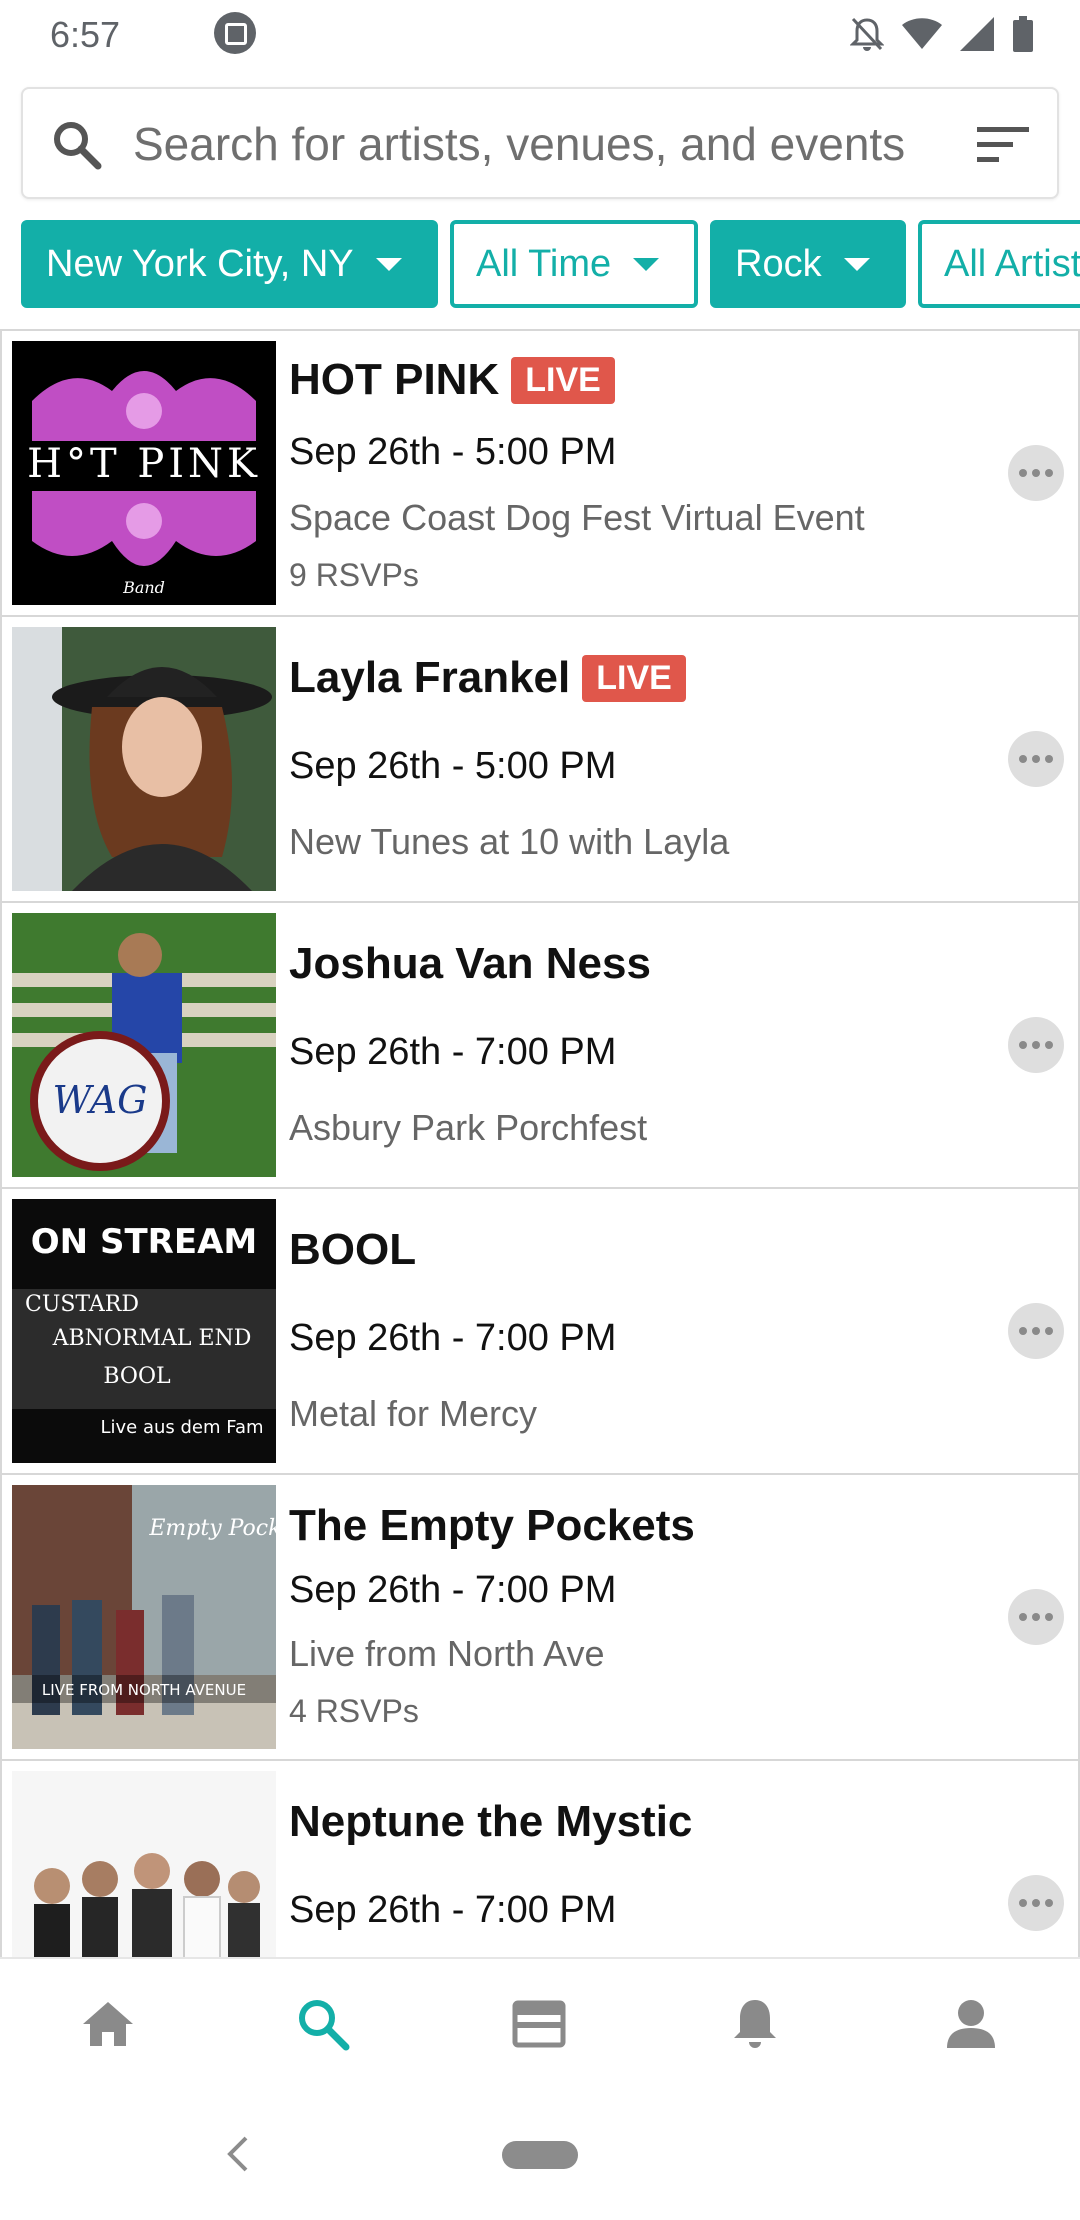 Image resolution: width=1080 pixels, height=2220 pixels. I want to click on bell-icon, so click(755, 2024).